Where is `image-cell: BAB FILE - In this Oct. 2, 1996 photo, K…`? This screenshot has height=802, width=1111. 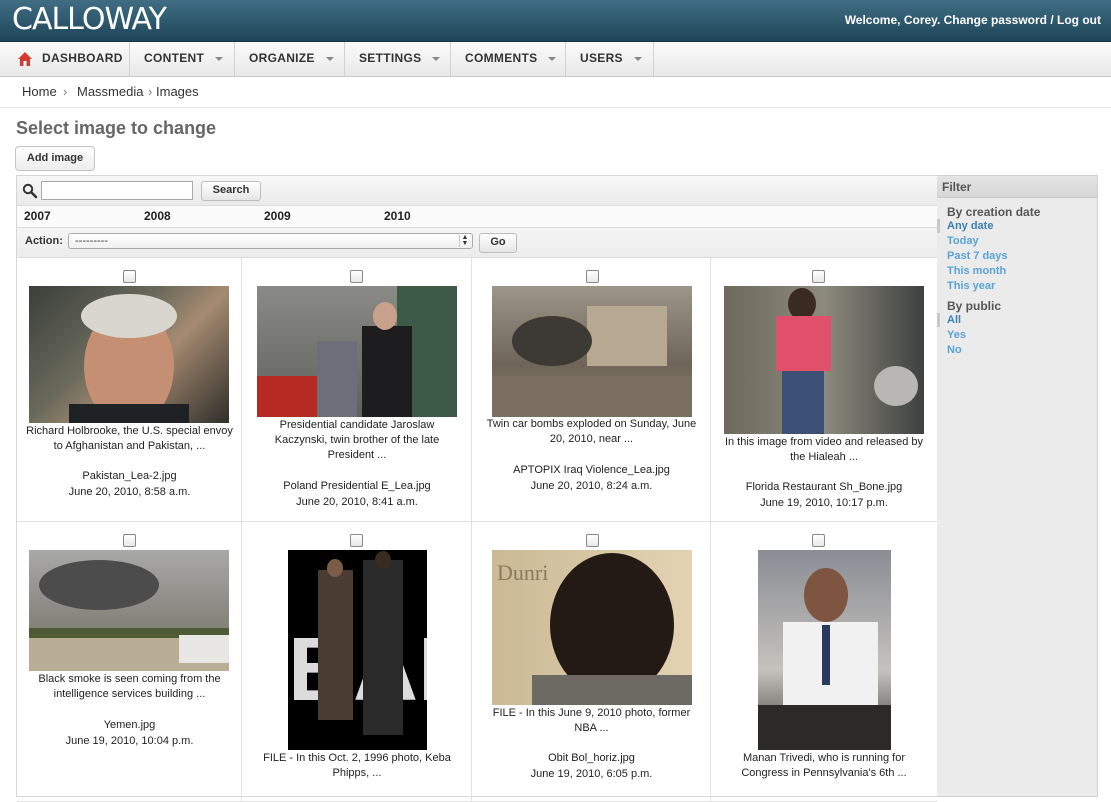 image-cell: BAB FILE - In this Oct. 2, 1996 photo, K… is located at coordinates (357, 662).